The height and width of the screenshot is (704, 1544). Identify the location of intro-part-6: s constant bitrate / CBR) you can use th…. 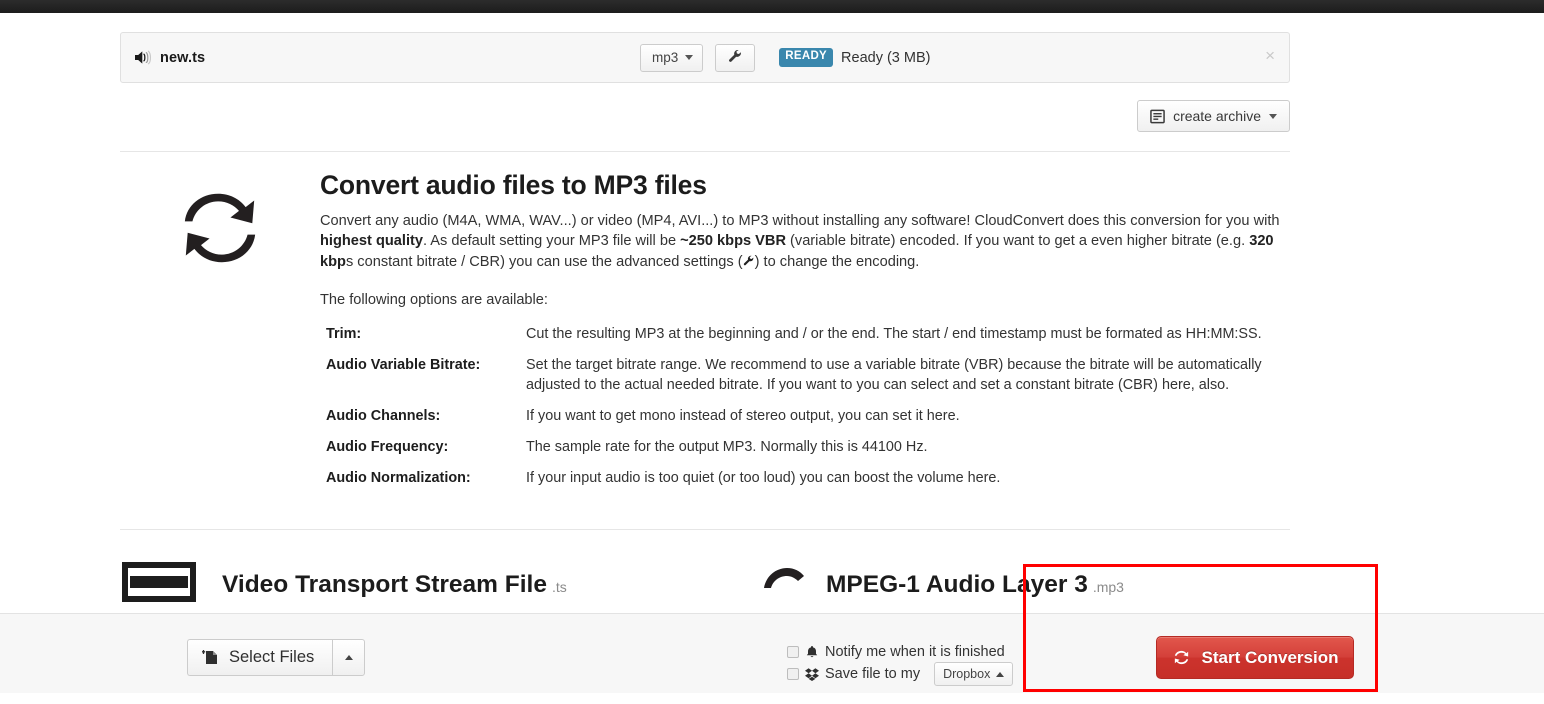
(544, 261).